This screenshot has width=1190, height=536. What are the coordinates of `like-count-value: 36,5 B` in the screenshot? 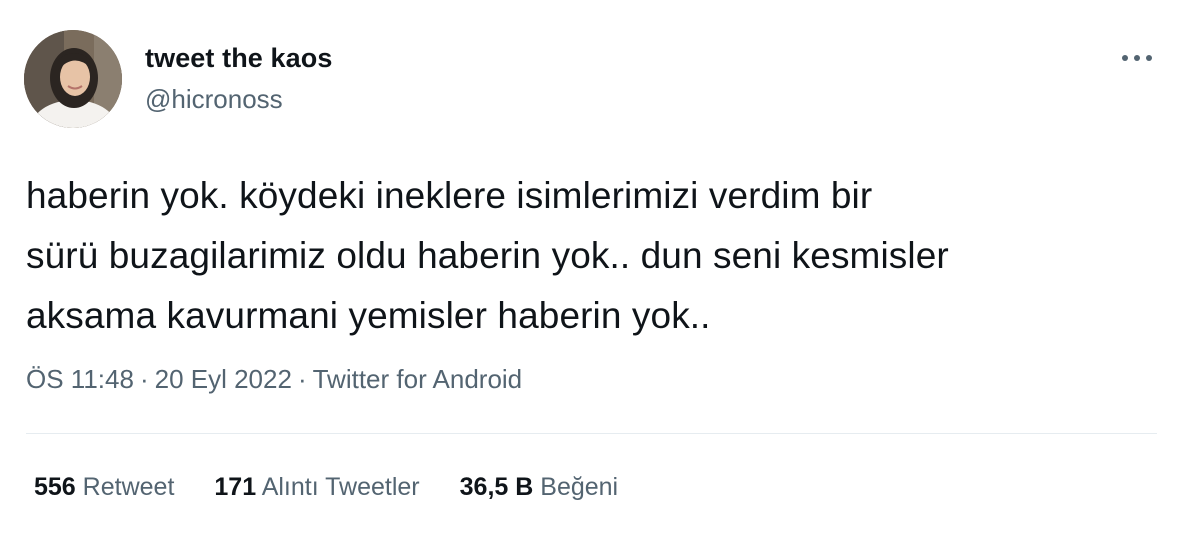 It's located at (496, 487).